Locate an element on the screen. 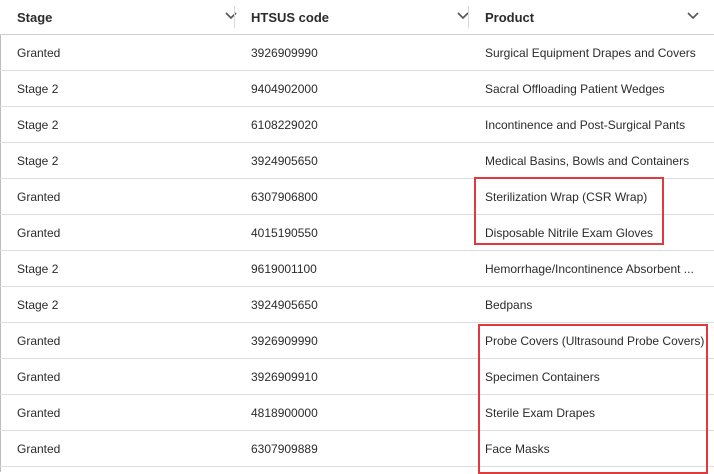 This screenshot has height=474, width=714. cell-htsus-code: 4818900000 is located at coordinates (284, 412).